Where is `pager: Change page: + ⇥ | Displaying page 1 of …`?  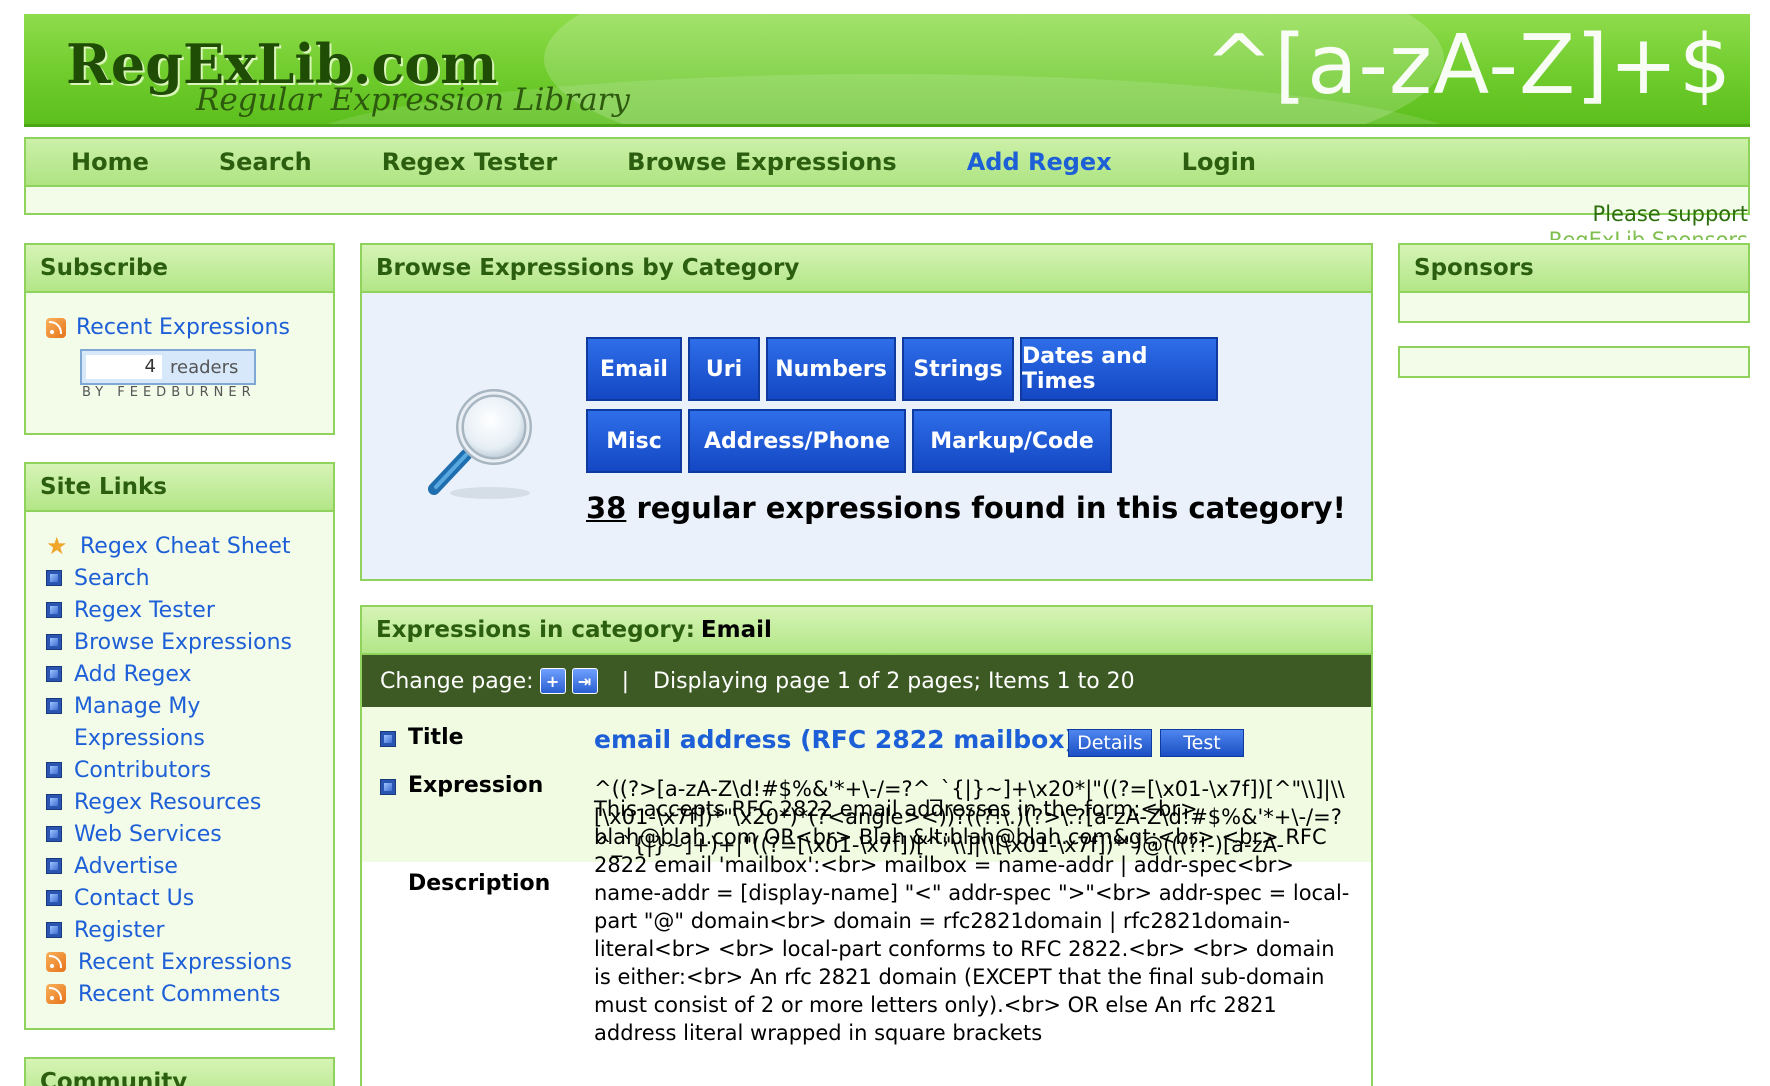
pager: Change page: + ⇥ | Displaying page 1 of … is located at coordinates (866, 681).